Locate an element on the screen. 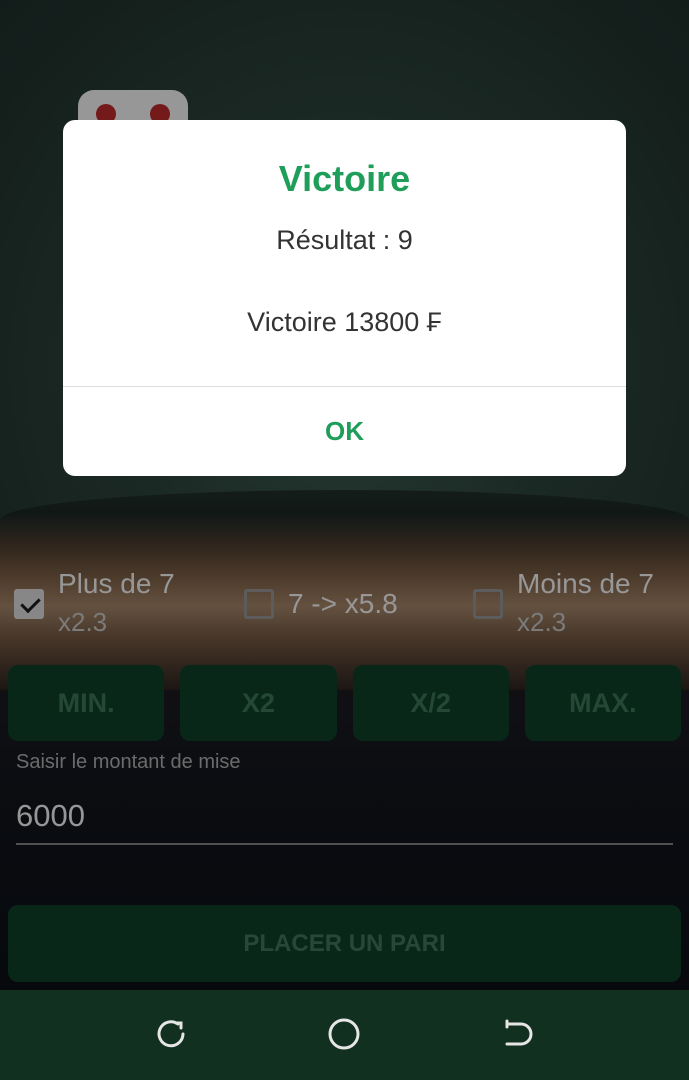  dialog-title: Victoire is located at coordinates (344, 178).